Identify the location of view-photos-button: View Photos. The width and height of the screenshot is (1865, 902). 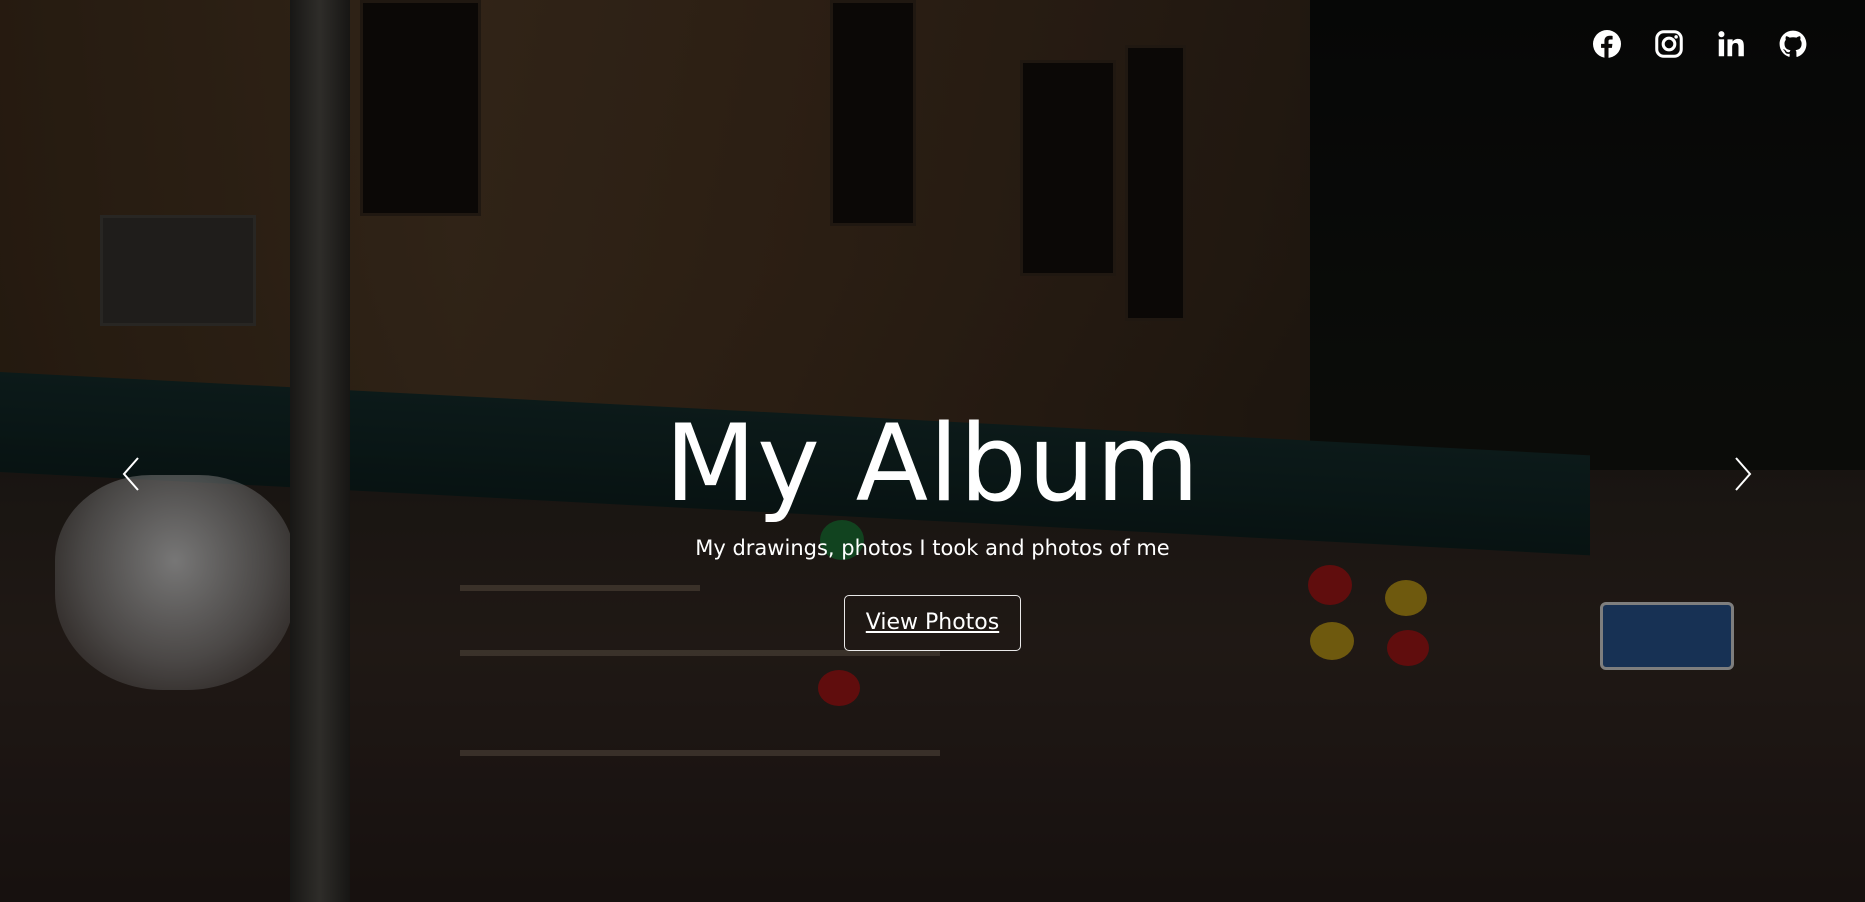
(932, 623).